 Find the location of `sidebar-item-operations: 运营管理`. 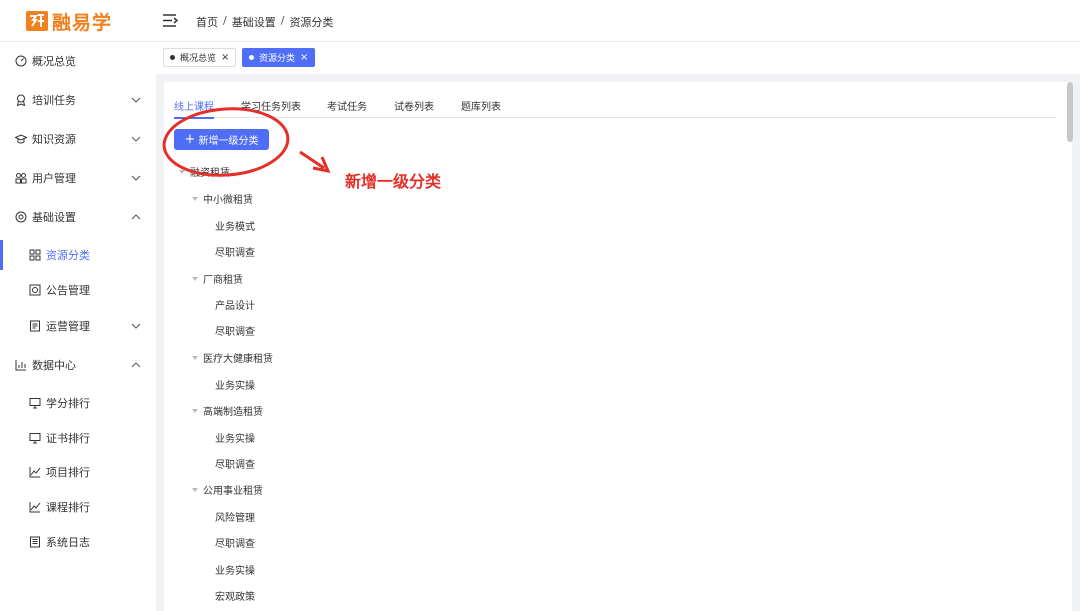

sidebar-item-operations: 运营管理 is located at coordinates (78, 326).